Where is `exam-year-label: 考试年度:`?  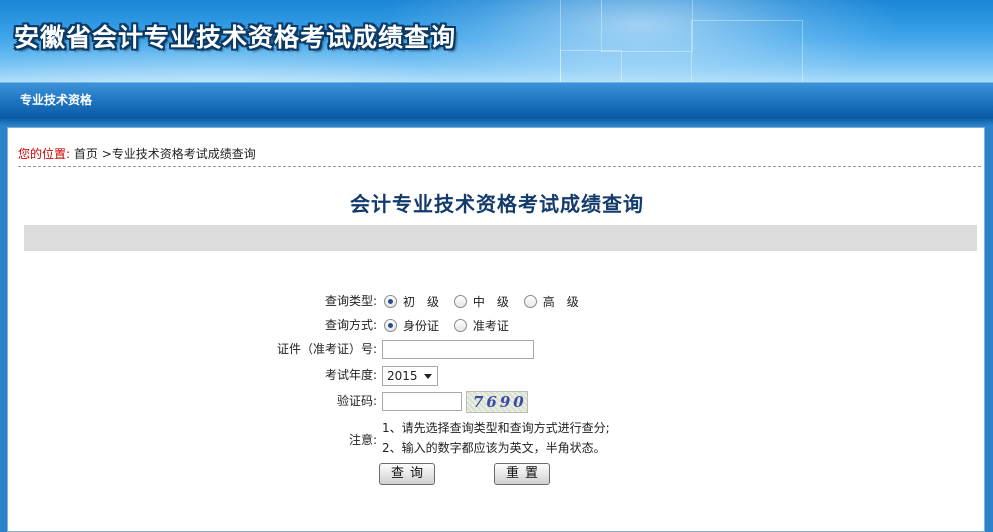
exam-year-label: 考试年度: is located at coordinates (350, 375).